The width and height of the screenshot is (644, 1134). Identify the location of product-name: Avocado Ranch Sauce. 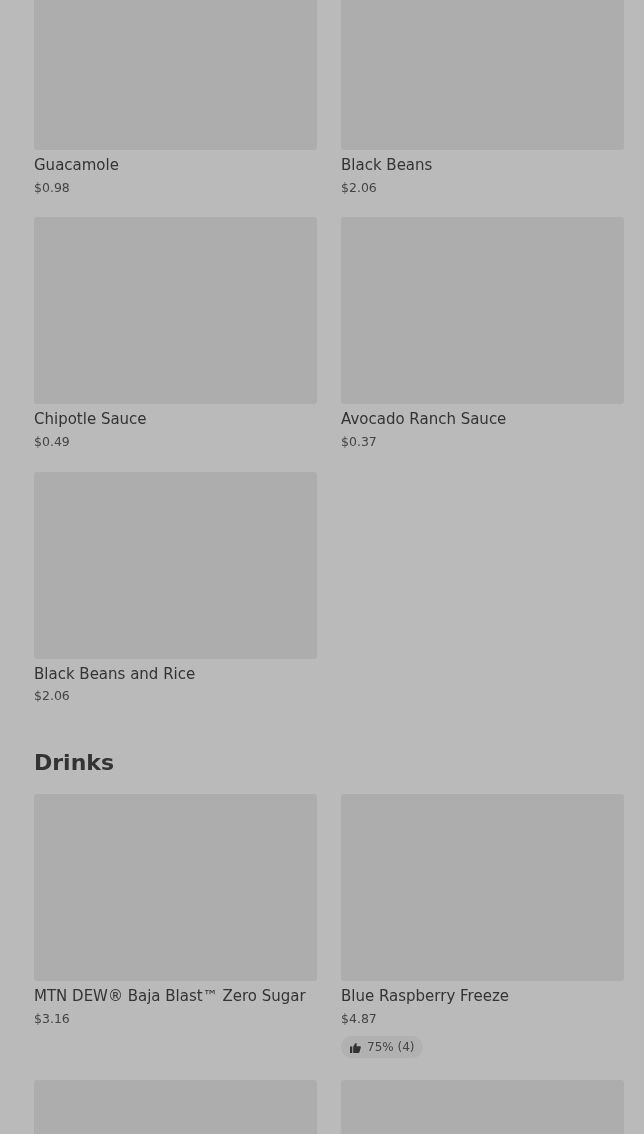
(482, 420).